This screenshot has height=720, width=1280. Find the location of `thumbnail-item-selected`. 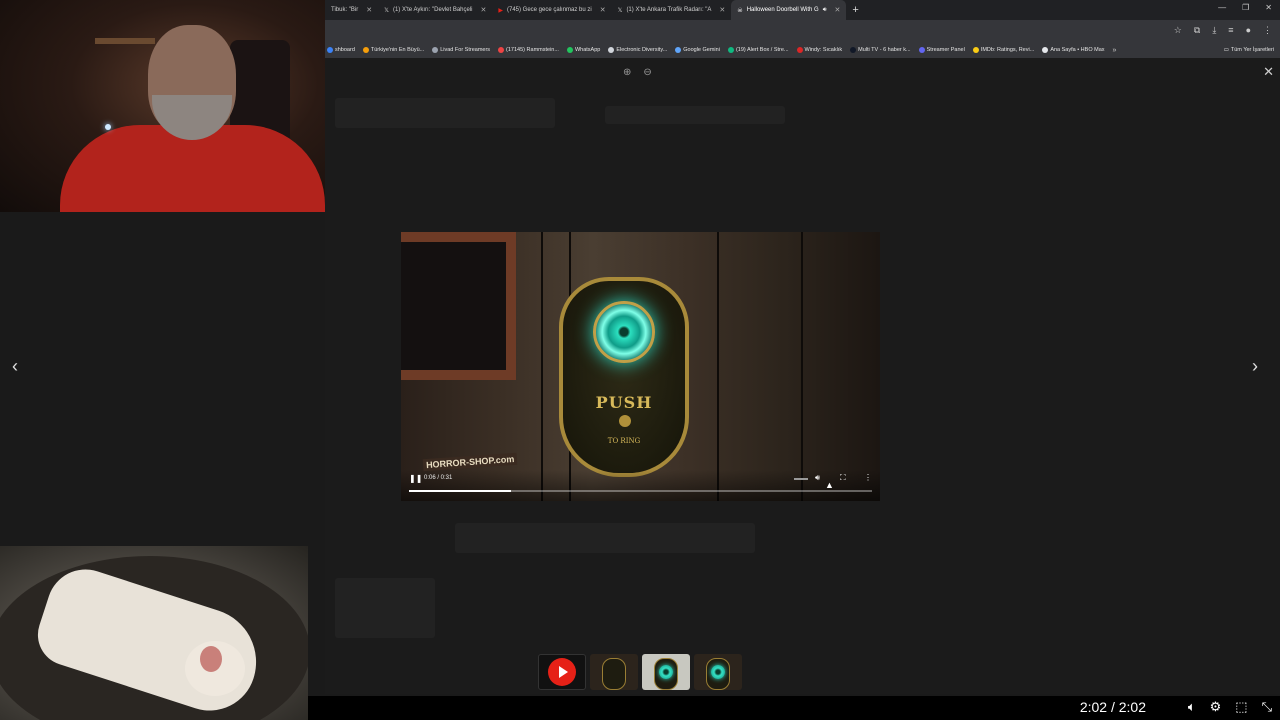

thumbnail-item-selected is located at coordinates (666, 672).